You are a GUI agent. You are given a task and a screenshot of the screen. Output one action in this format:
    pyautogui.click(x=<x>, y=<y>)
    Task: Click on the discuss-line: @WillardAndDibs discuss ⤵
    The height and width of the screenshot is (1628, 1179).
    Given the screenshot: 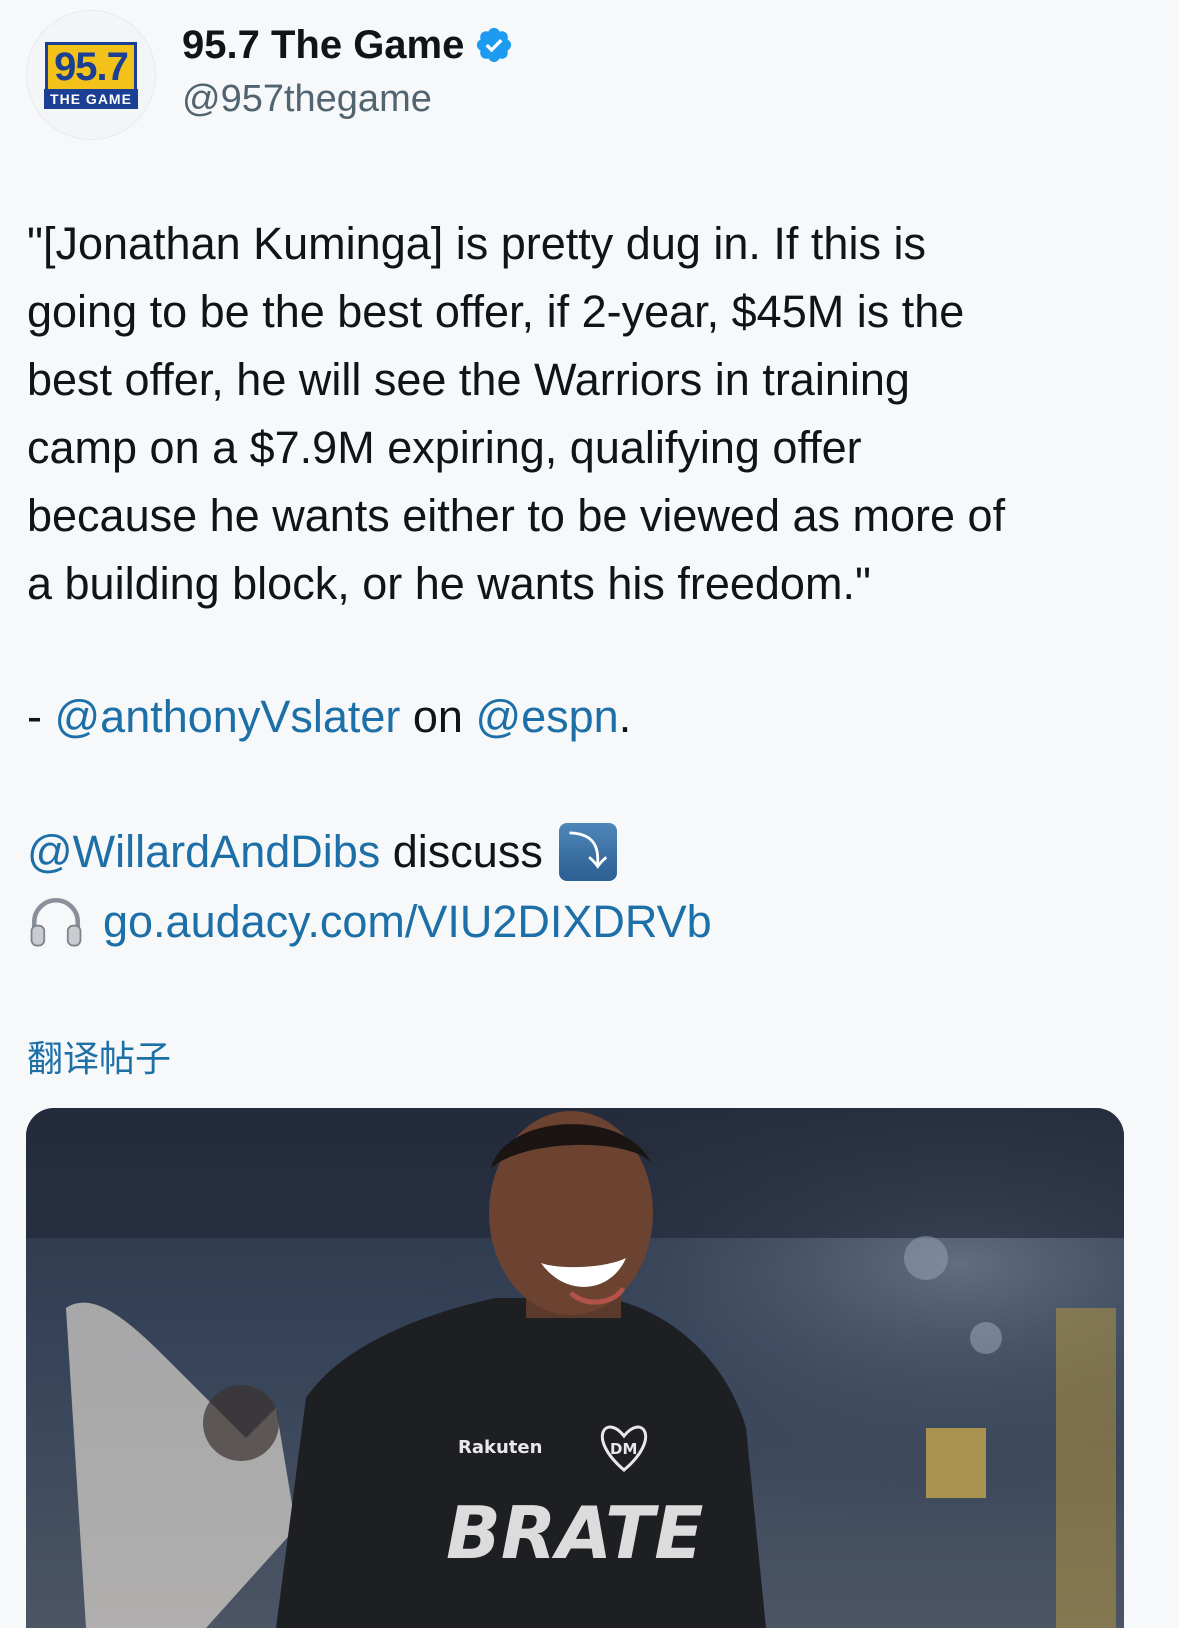 What is the action you would take?
    pyautogui.click(x=322, y=852)
    